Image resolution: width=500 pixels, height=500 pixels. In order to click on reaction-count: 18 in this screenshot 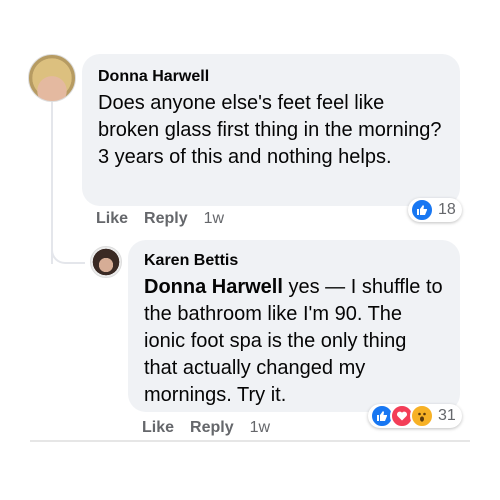, I will do `click(447, 209)`.